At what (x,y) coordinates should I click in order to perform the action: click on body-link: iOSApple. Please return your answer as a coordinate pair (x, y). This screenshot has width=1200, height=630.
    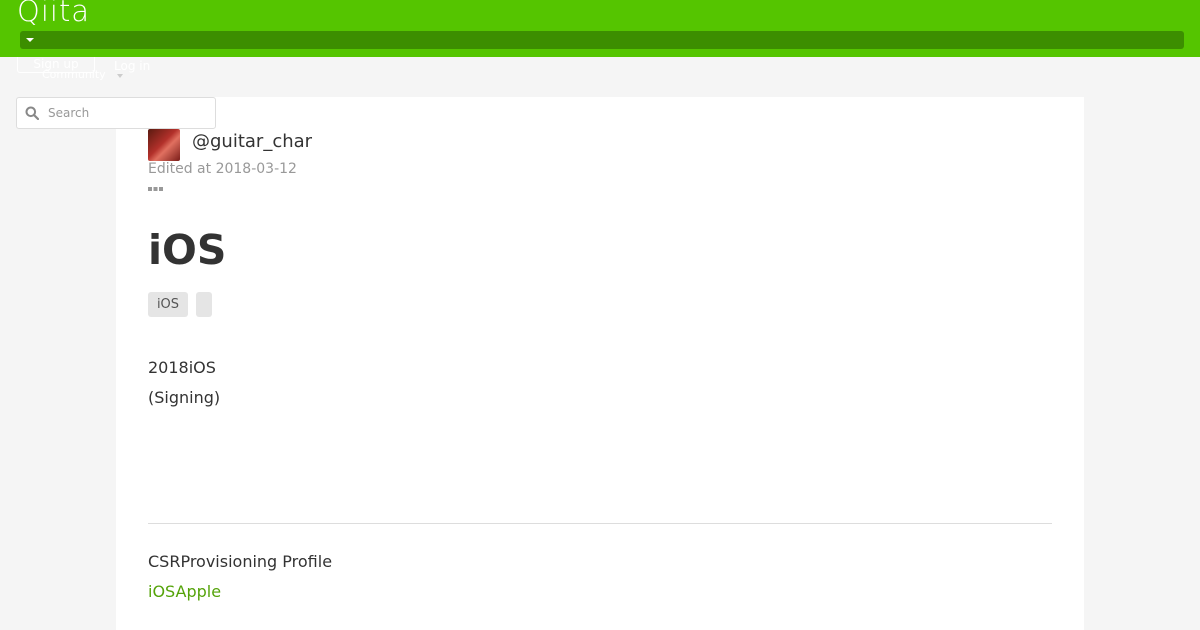
    Looking at the image, I should click on (184, 591).